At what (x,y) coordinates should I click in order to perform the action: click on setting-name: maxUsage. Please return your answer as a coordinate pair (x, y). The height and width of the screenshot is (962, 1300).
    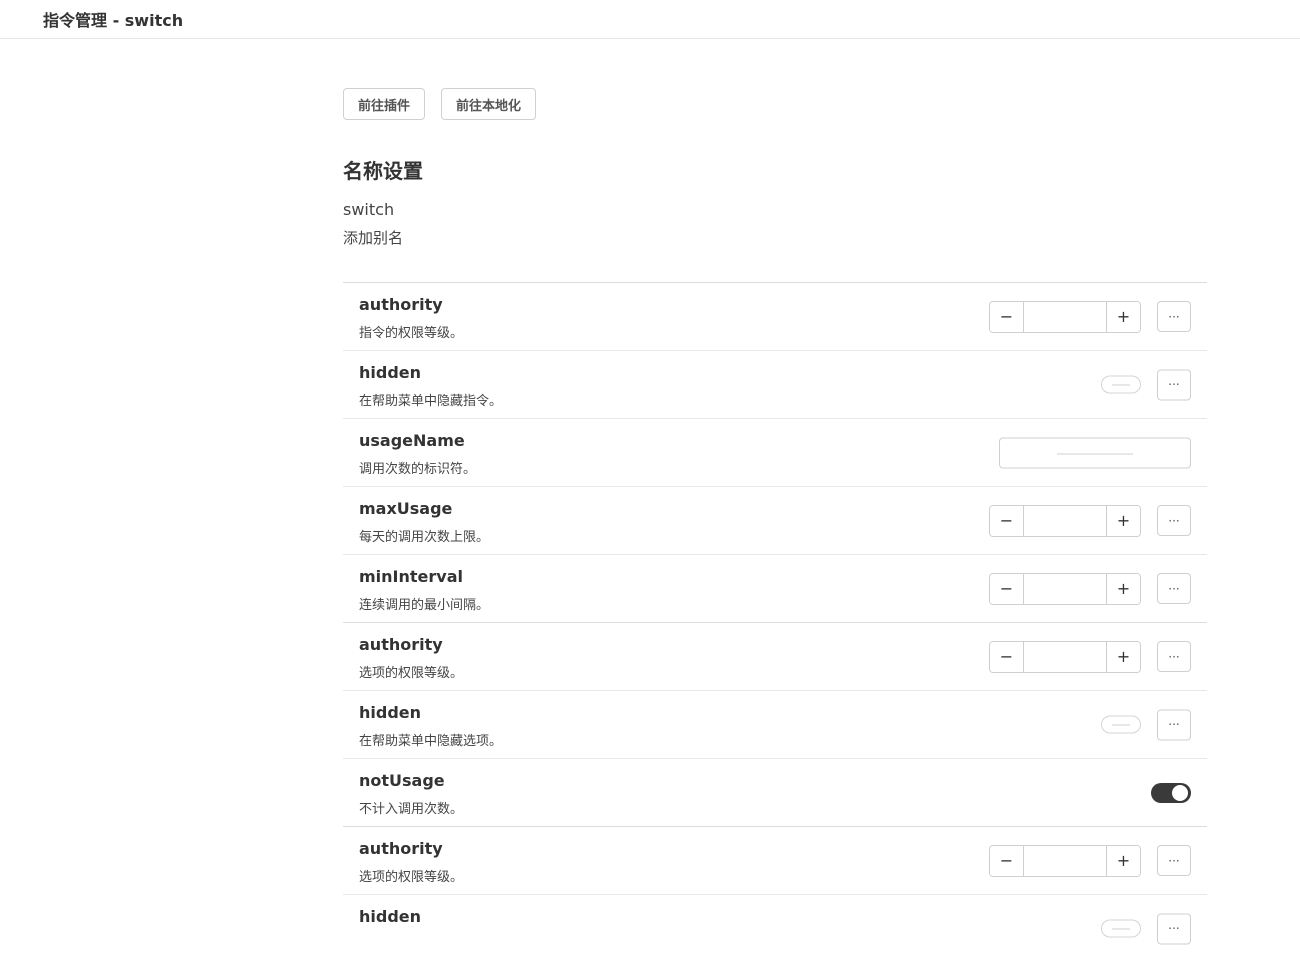
    Looking at the image, I should click on (406, 508).